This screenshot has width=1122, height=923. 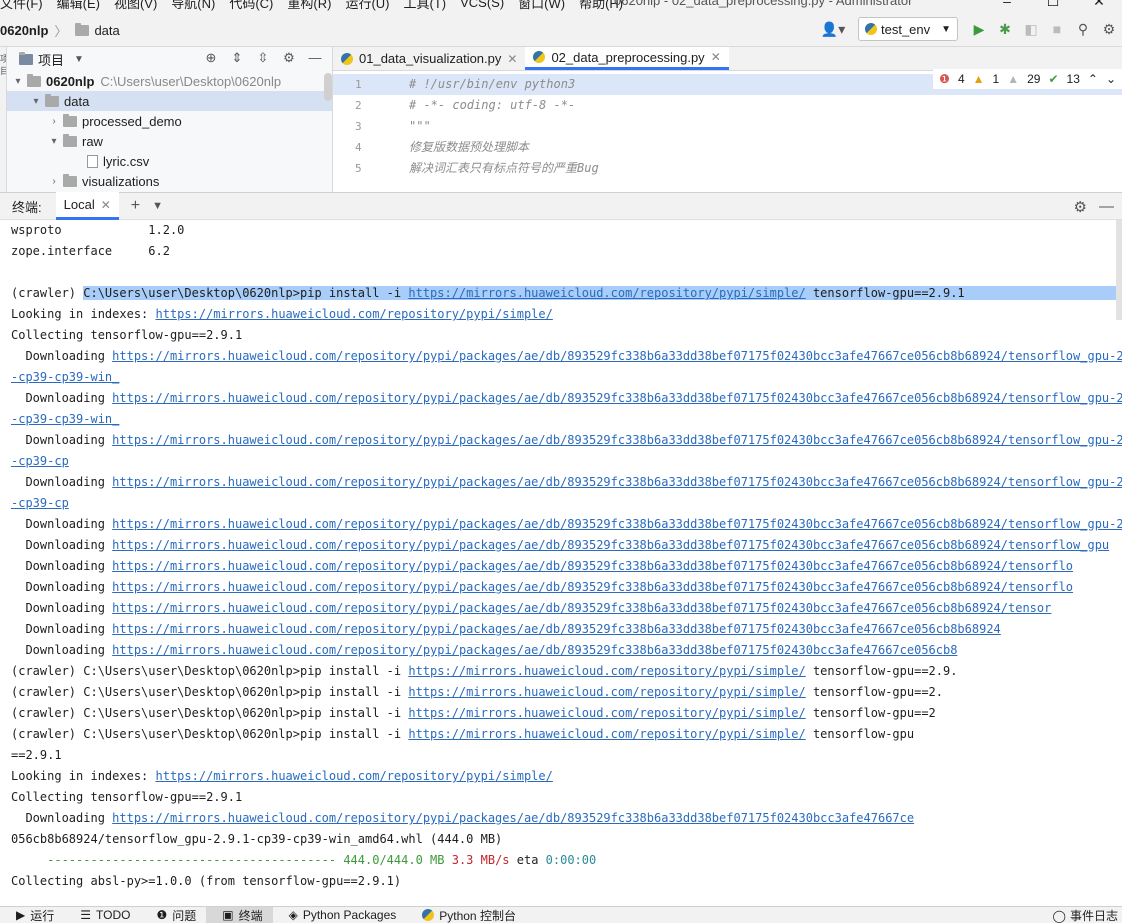 I want to click on menu-item-edit: 编辑(E), so click(x=78, y=5).